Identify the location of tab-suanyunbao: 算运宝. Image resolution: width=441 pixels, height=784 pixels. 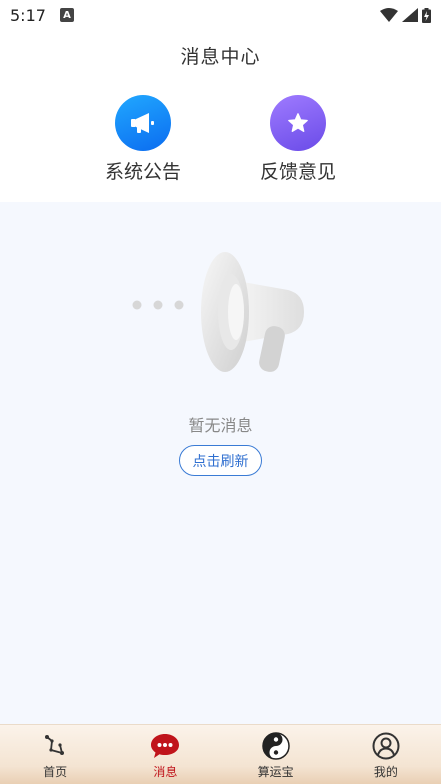
(276, 754).